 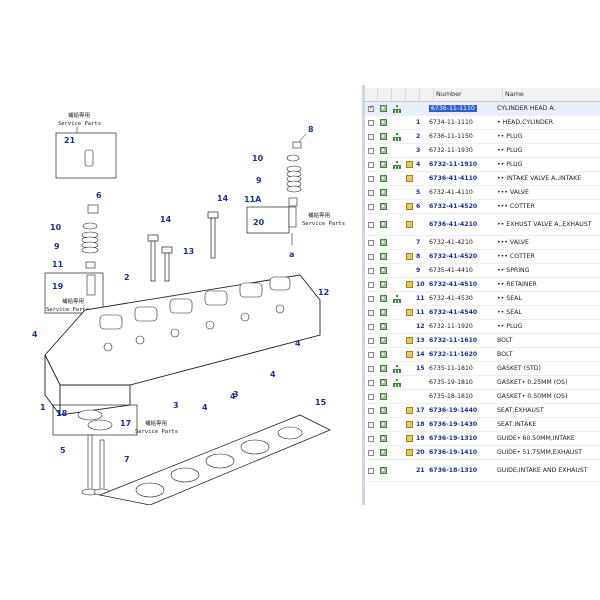 What do you see at coordinates (451, 298) in the screenshot?
I see `part-number-text: 6732-41-4530` at bounding box center [451, 298].